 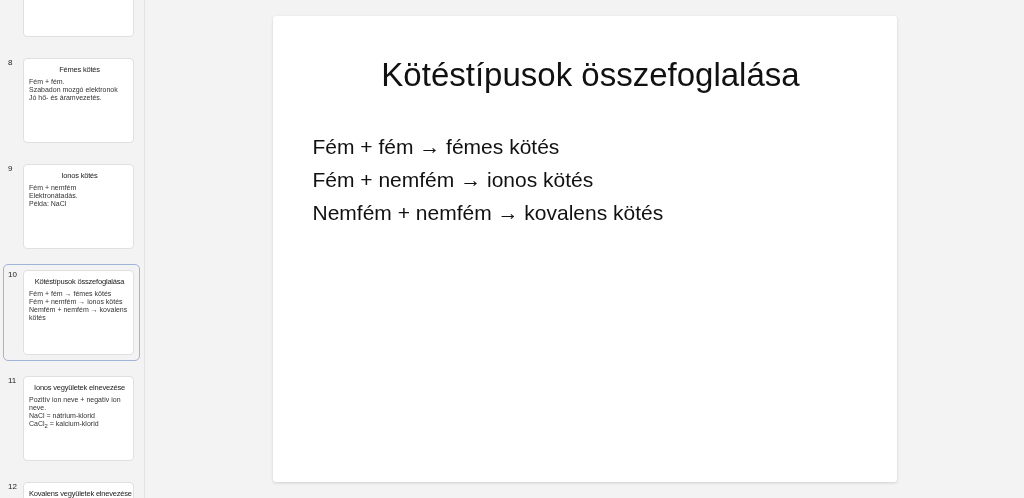 I want to click on slide-text-line: Fém + fém → fémes kötés, so click(x=436, y=147).